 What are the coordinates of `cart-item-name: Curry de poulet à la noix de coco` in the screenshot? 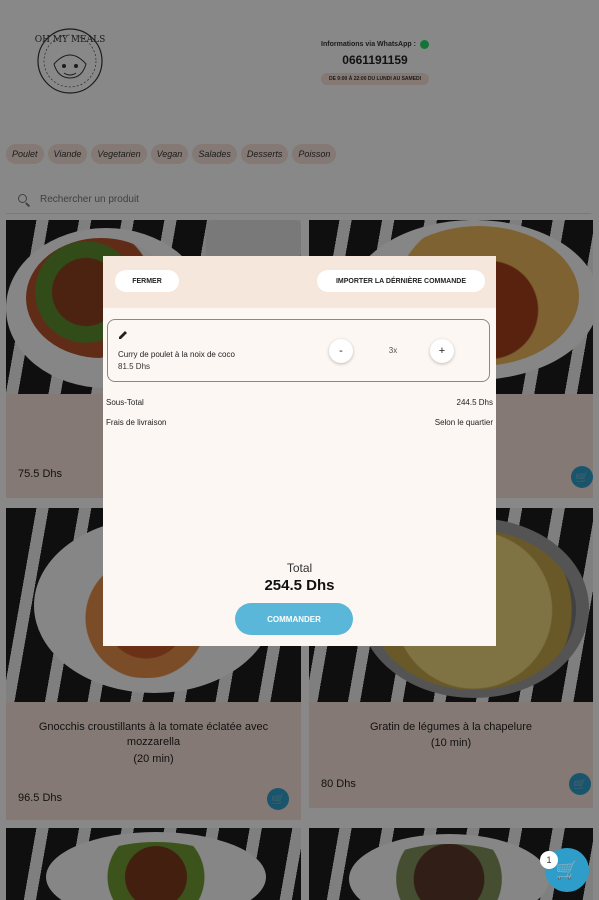 It's located at (176, 354).